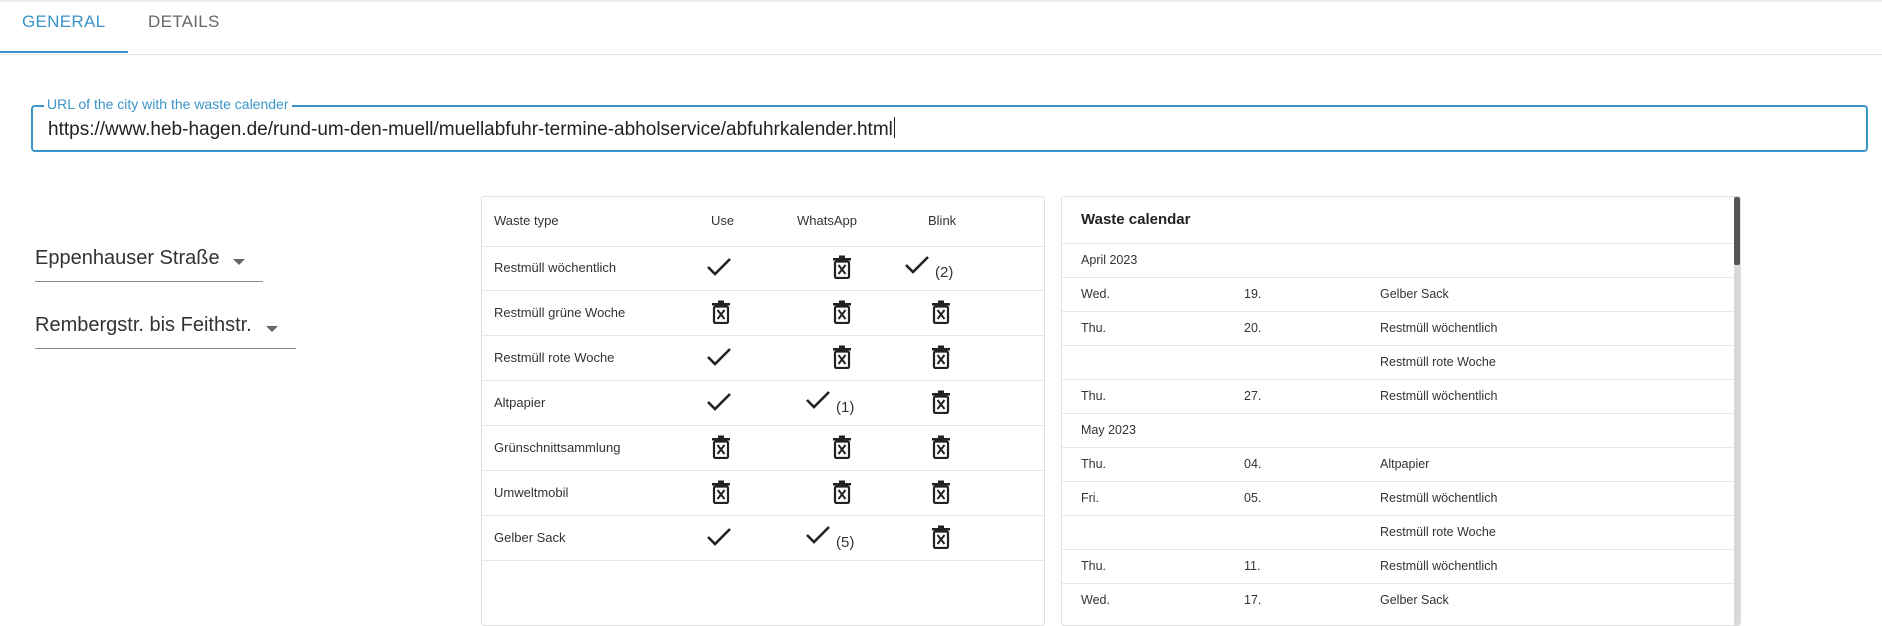  Describe the element at coordinates (845, 542) in the screenshot. I see `whatsapp-count-note: (5)` at that location.